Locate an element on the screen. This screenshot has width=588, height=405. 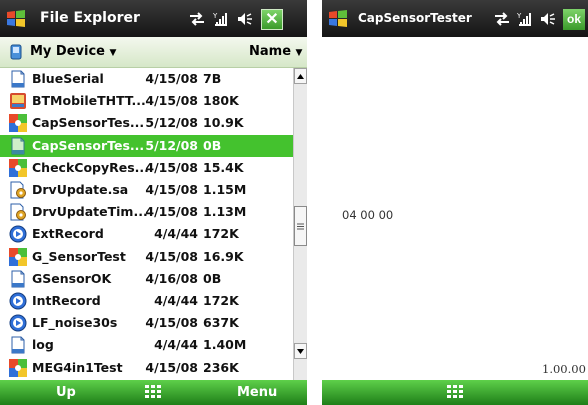
scroll-down-button is located at coordinates (300, 351).